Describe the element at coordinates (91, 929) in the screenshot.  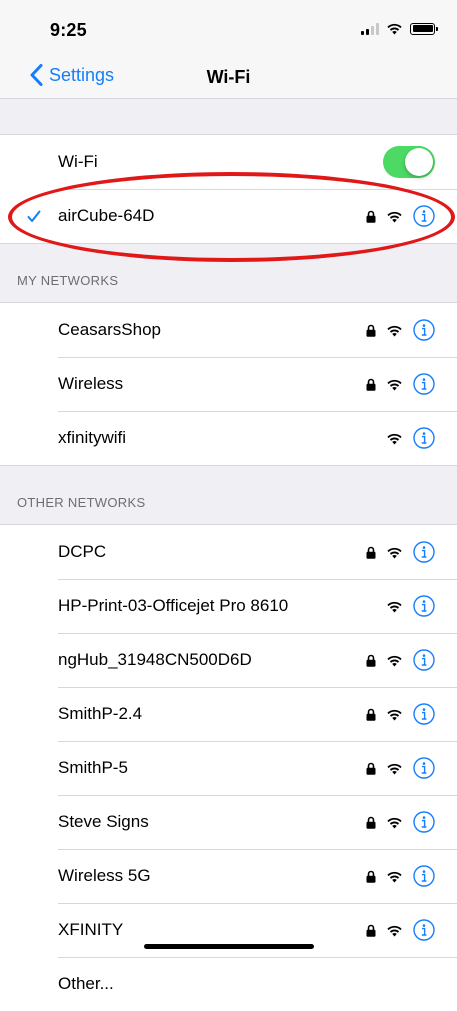
I see `network-name: XFINITY` at that location.